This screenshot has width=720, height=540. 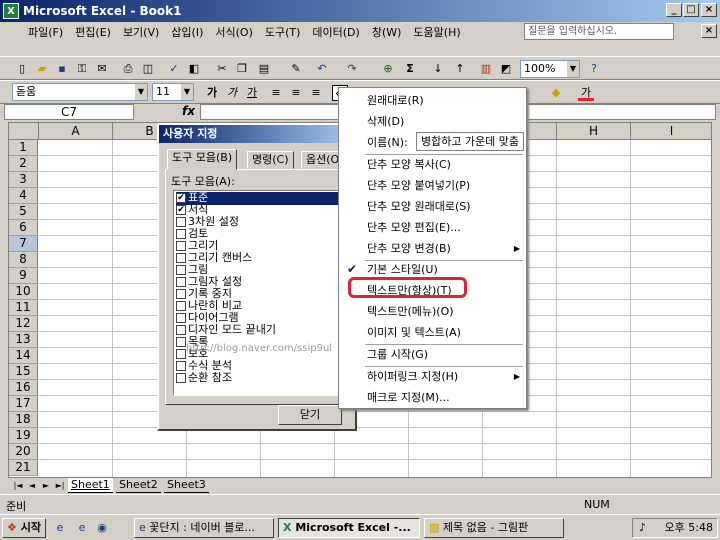 What do you see at coordinates (23, 292) in the screenshot?
I see `row-header: 10` at bounding box center [23, 292].